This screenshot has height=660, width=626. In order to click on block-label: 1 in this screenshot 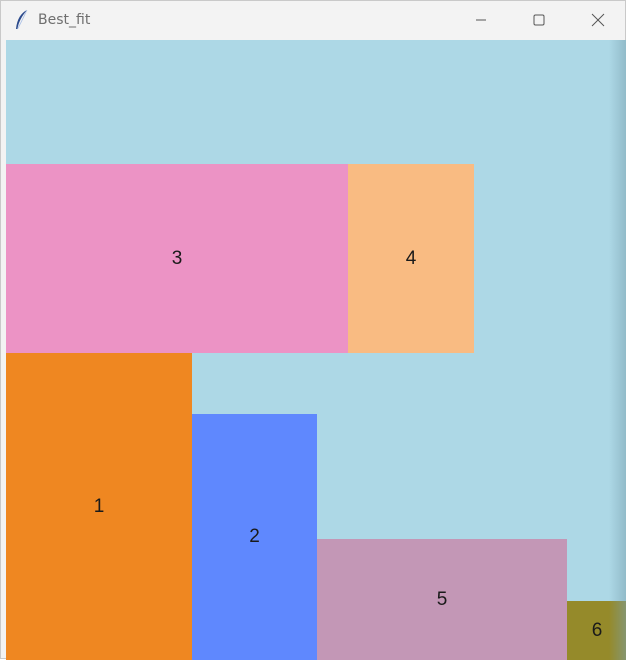, I will do `click(99, 506)`.